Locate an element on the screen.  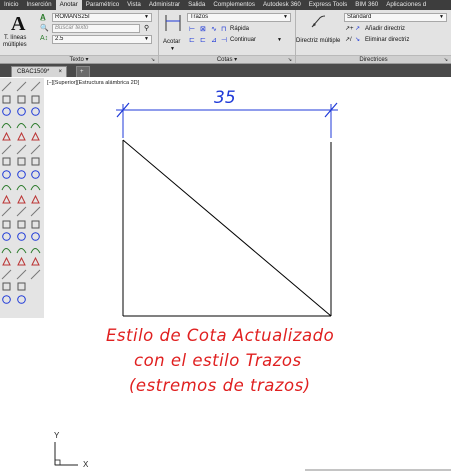
offset-icon is located at coordinates (21, 124).